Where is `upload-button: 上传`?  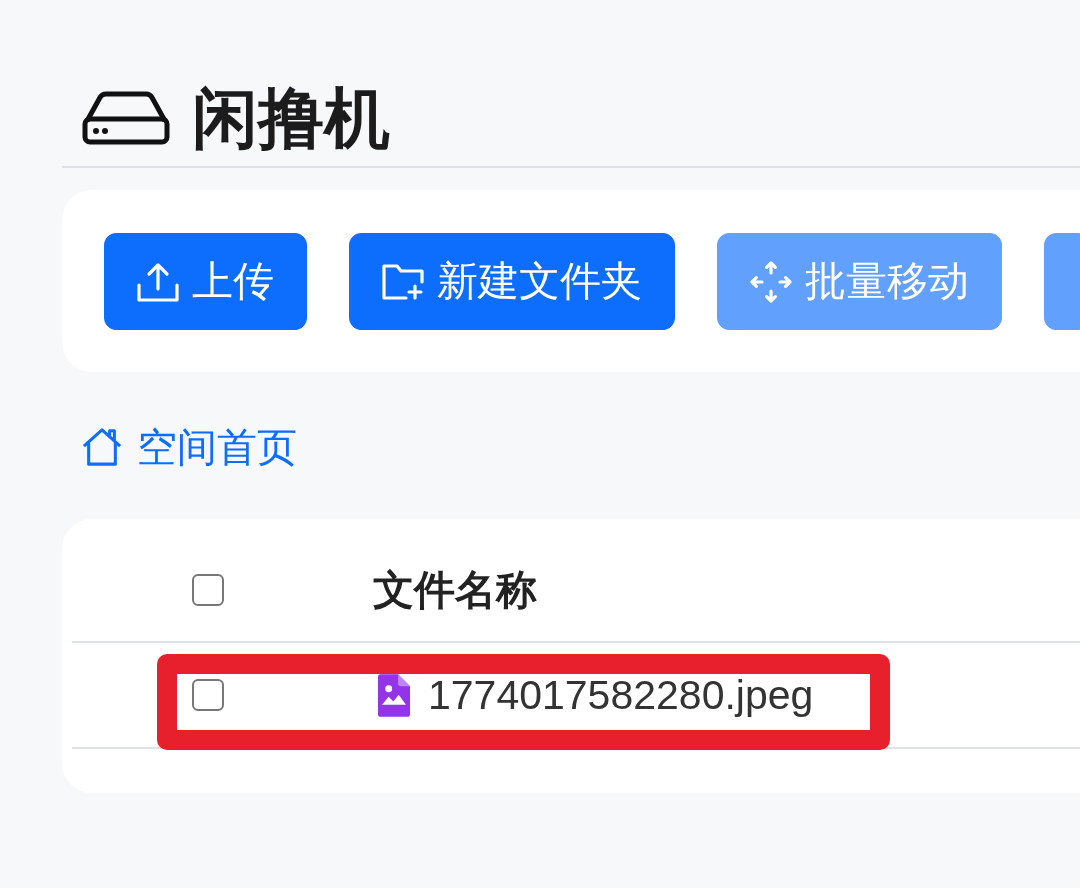 upload-button: 上传 is located at coordinates (205, 281).